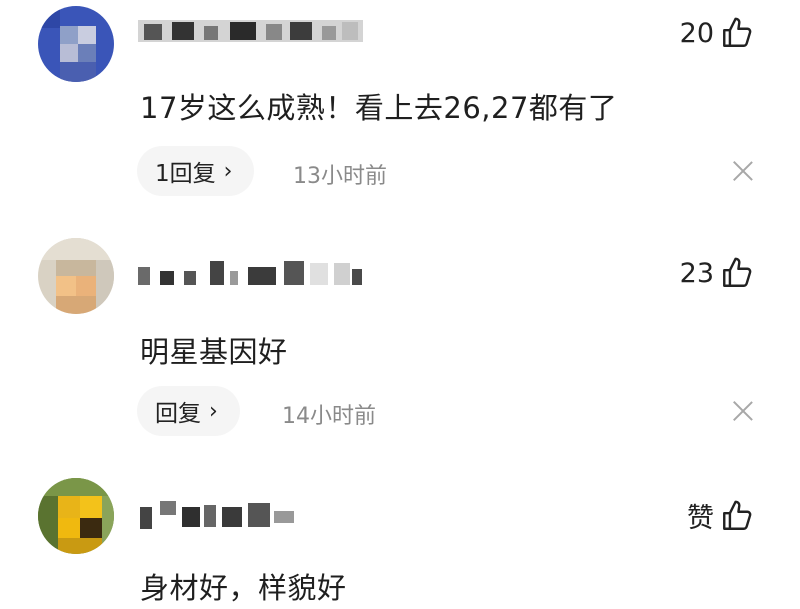  Describe the element at coordinates (696, 33) in the screenshot. I see `like-count: 20` at that location.